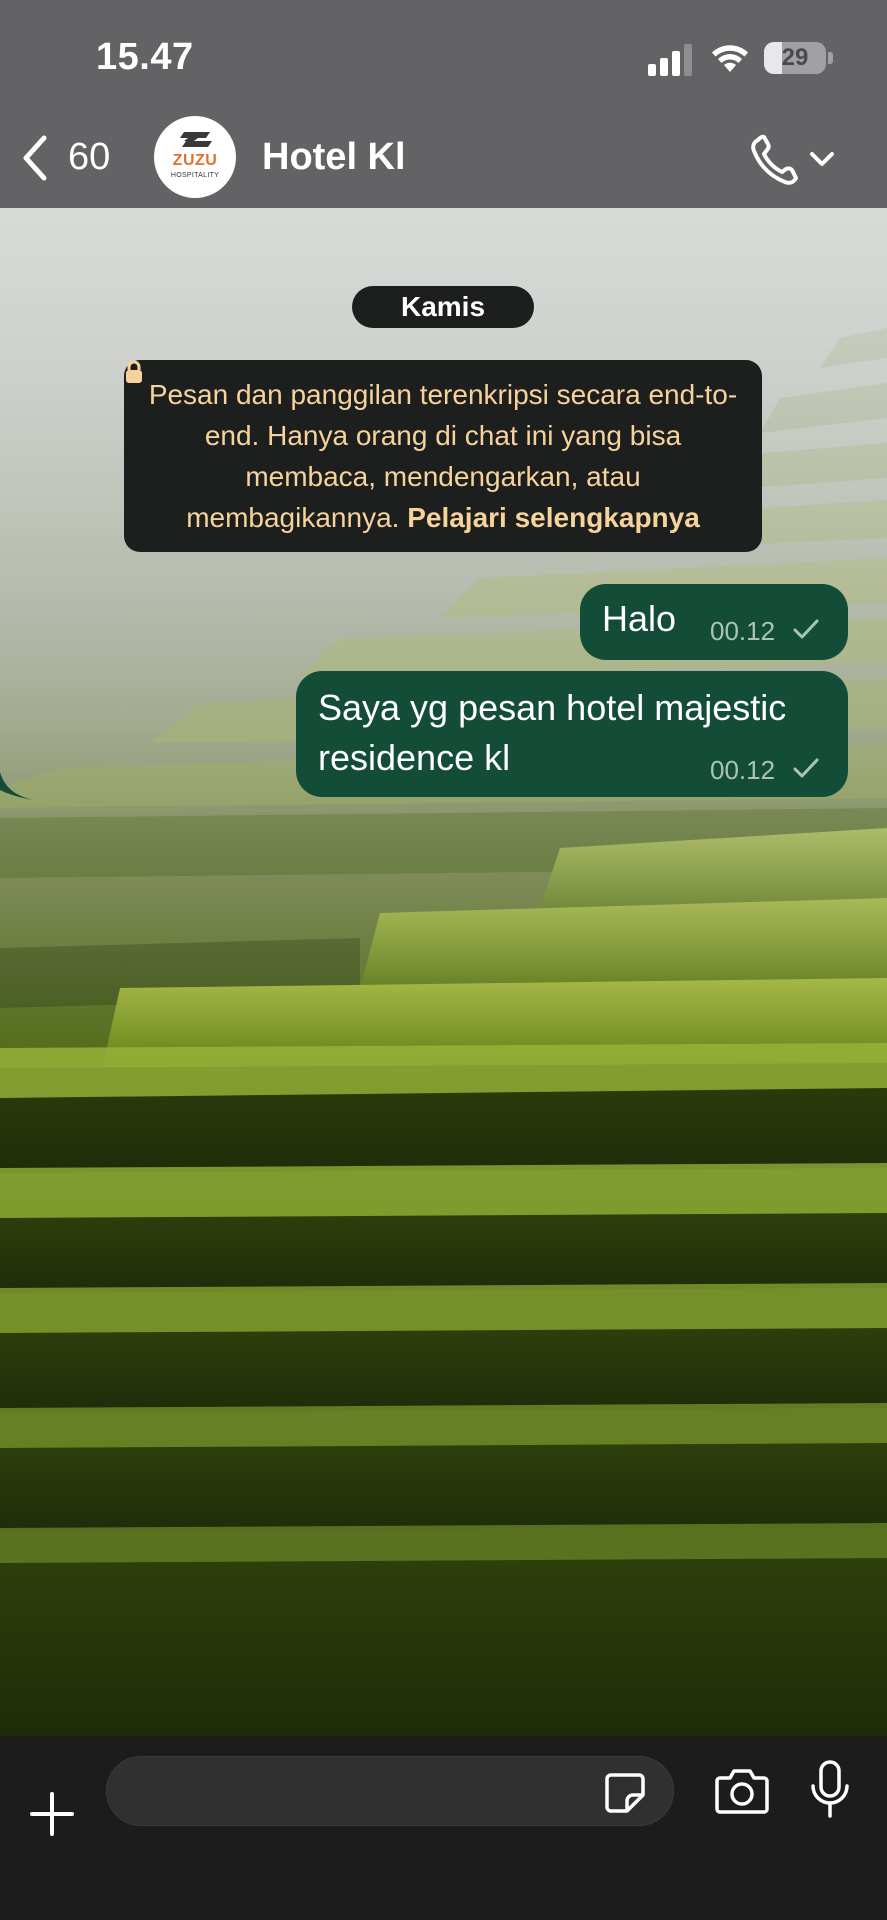 This screenshot has height=1920, width=887. I want to click on wifi-icon, so click(730, 58).